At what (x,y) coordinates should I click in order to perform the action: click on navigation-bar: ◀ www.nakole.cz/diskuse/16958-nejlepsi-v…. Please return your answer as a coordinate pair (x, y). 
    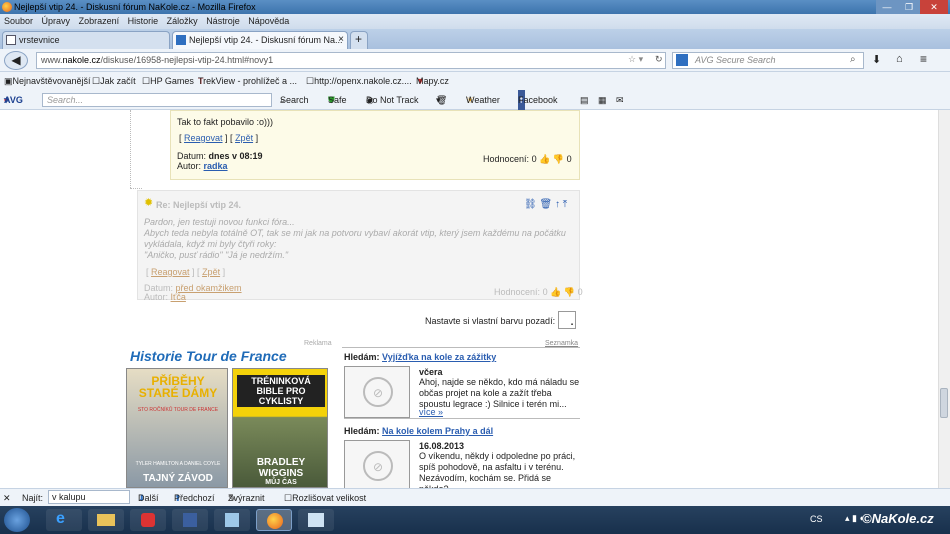
    Looking at the image, I should click on (475, 60).